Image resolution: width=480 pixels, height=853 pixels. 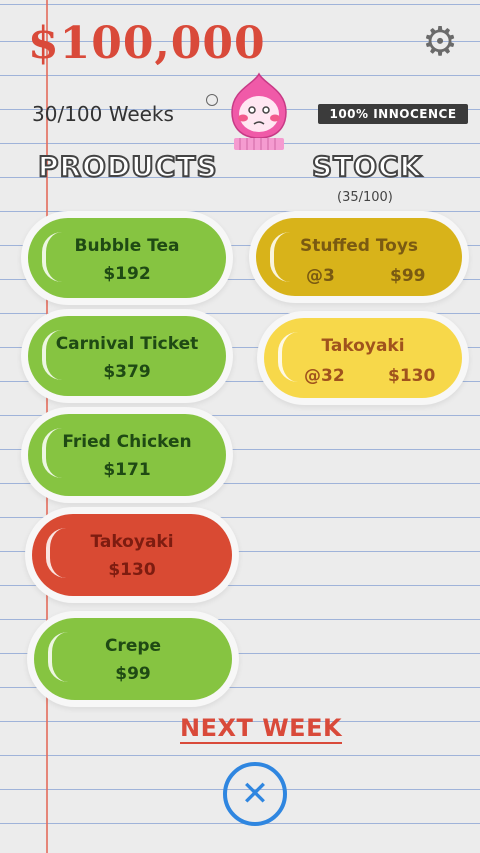 What do you see at coordinates (127, 258) in the screenshot?
I see `product-bubble-tea: Bubble Tea $192` at bounding box center [127, 258].